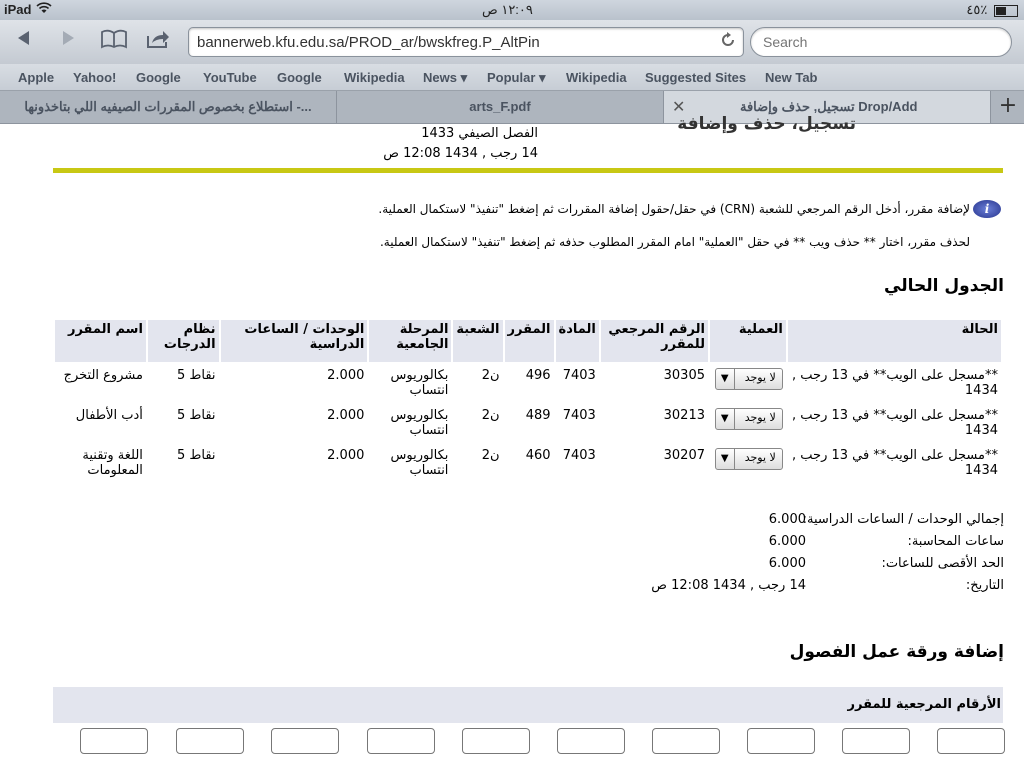  I want to click on add-worksheet-title: إضافة ورقة عمل الفصول, so click(896, 652).